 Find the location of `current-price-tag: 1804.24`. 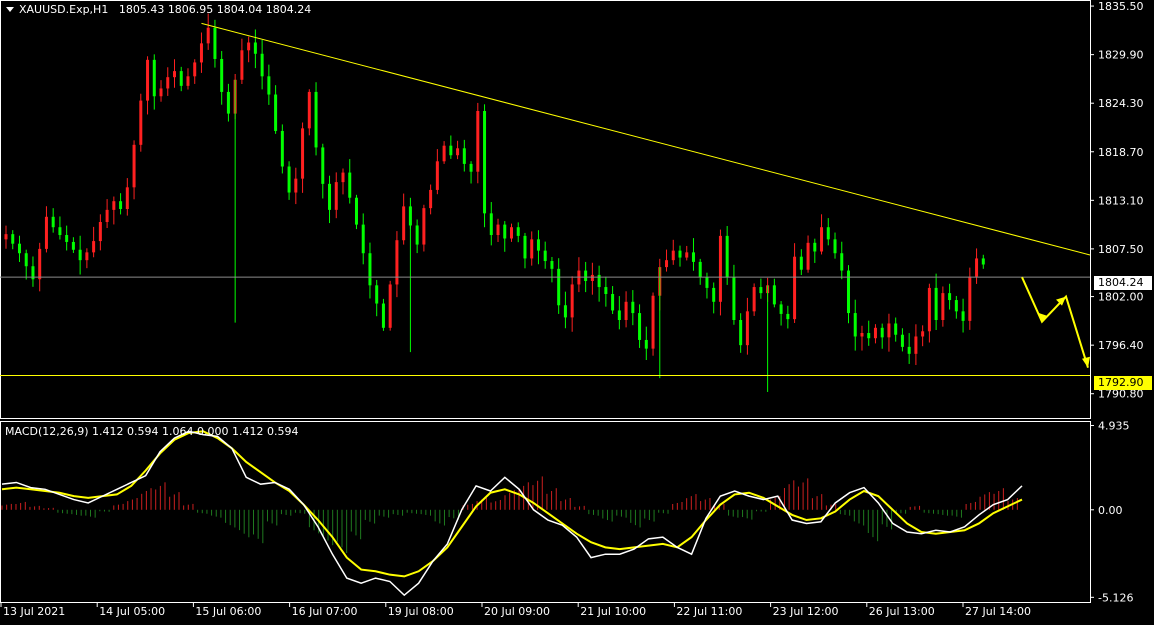

current-price-tag: 1804.24 is located at coordinates (1123, 283).